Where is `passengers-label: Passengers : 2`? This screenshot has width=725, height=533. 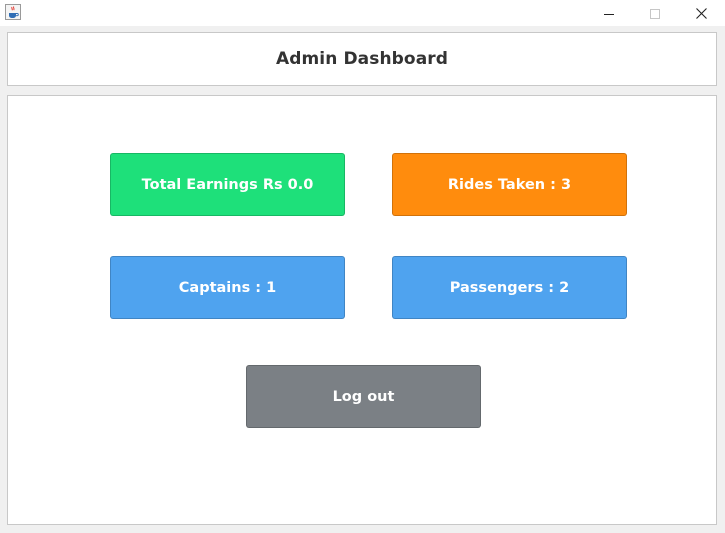 passengers-label: Passengers : 2 is located at coordinates (509, 287).